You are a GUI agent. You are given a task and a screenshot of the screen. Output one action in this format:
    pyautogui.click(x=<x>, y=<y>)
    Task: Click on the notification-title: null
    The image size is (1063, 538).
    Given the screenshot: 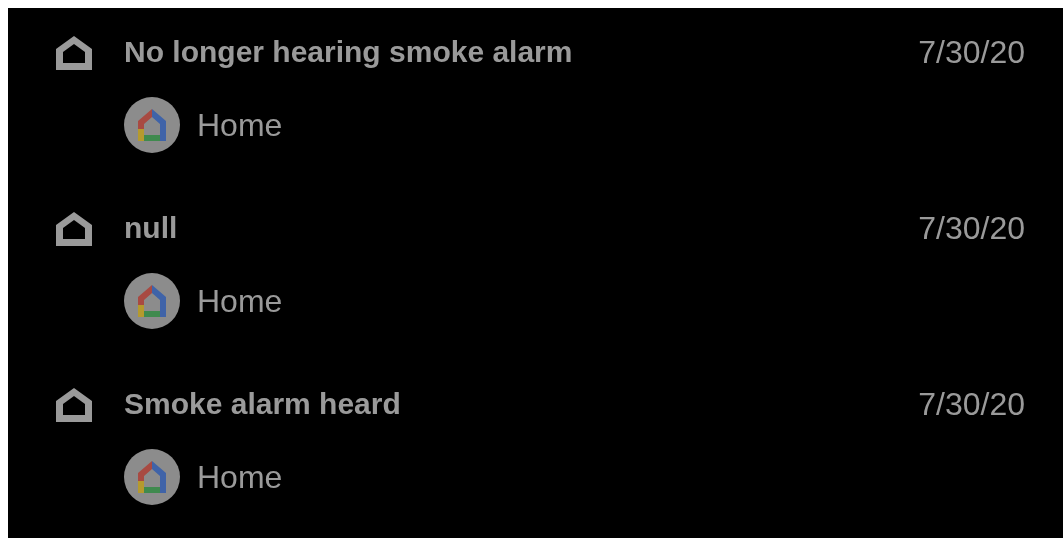 What is the action you would take?
    pyautogui.click(x=151, y=228)
    